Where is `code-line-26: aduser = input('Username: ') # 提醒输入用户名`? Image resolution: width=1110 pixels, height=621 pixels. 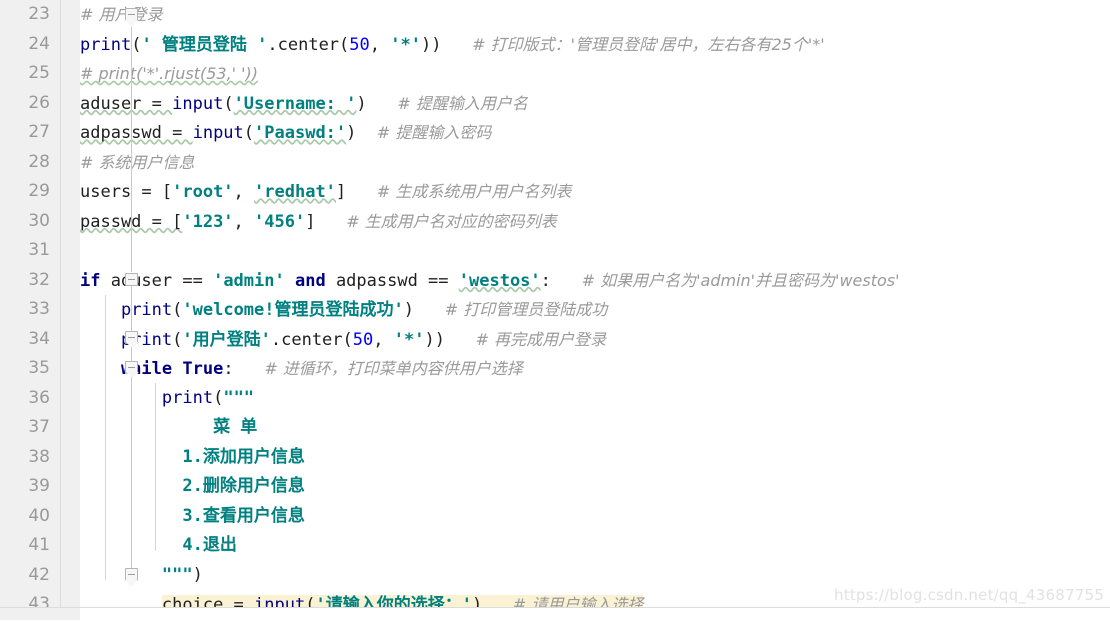 code-line-26: aduser = input('Username: ') # 提醒输入用户名 is located at coordinates (304, 104).